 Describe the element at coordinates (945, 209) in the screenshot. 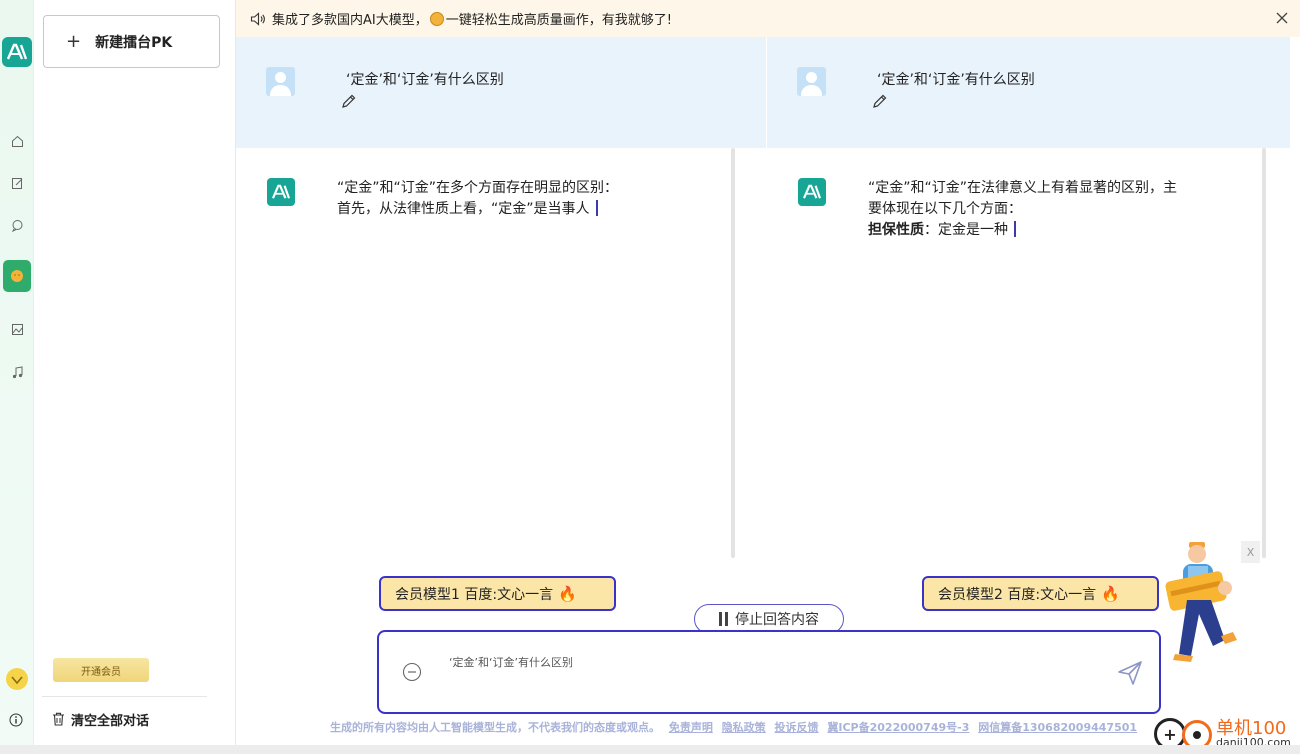

I see `answer-right-line2: 要体现在以下几个方面：` at that location.